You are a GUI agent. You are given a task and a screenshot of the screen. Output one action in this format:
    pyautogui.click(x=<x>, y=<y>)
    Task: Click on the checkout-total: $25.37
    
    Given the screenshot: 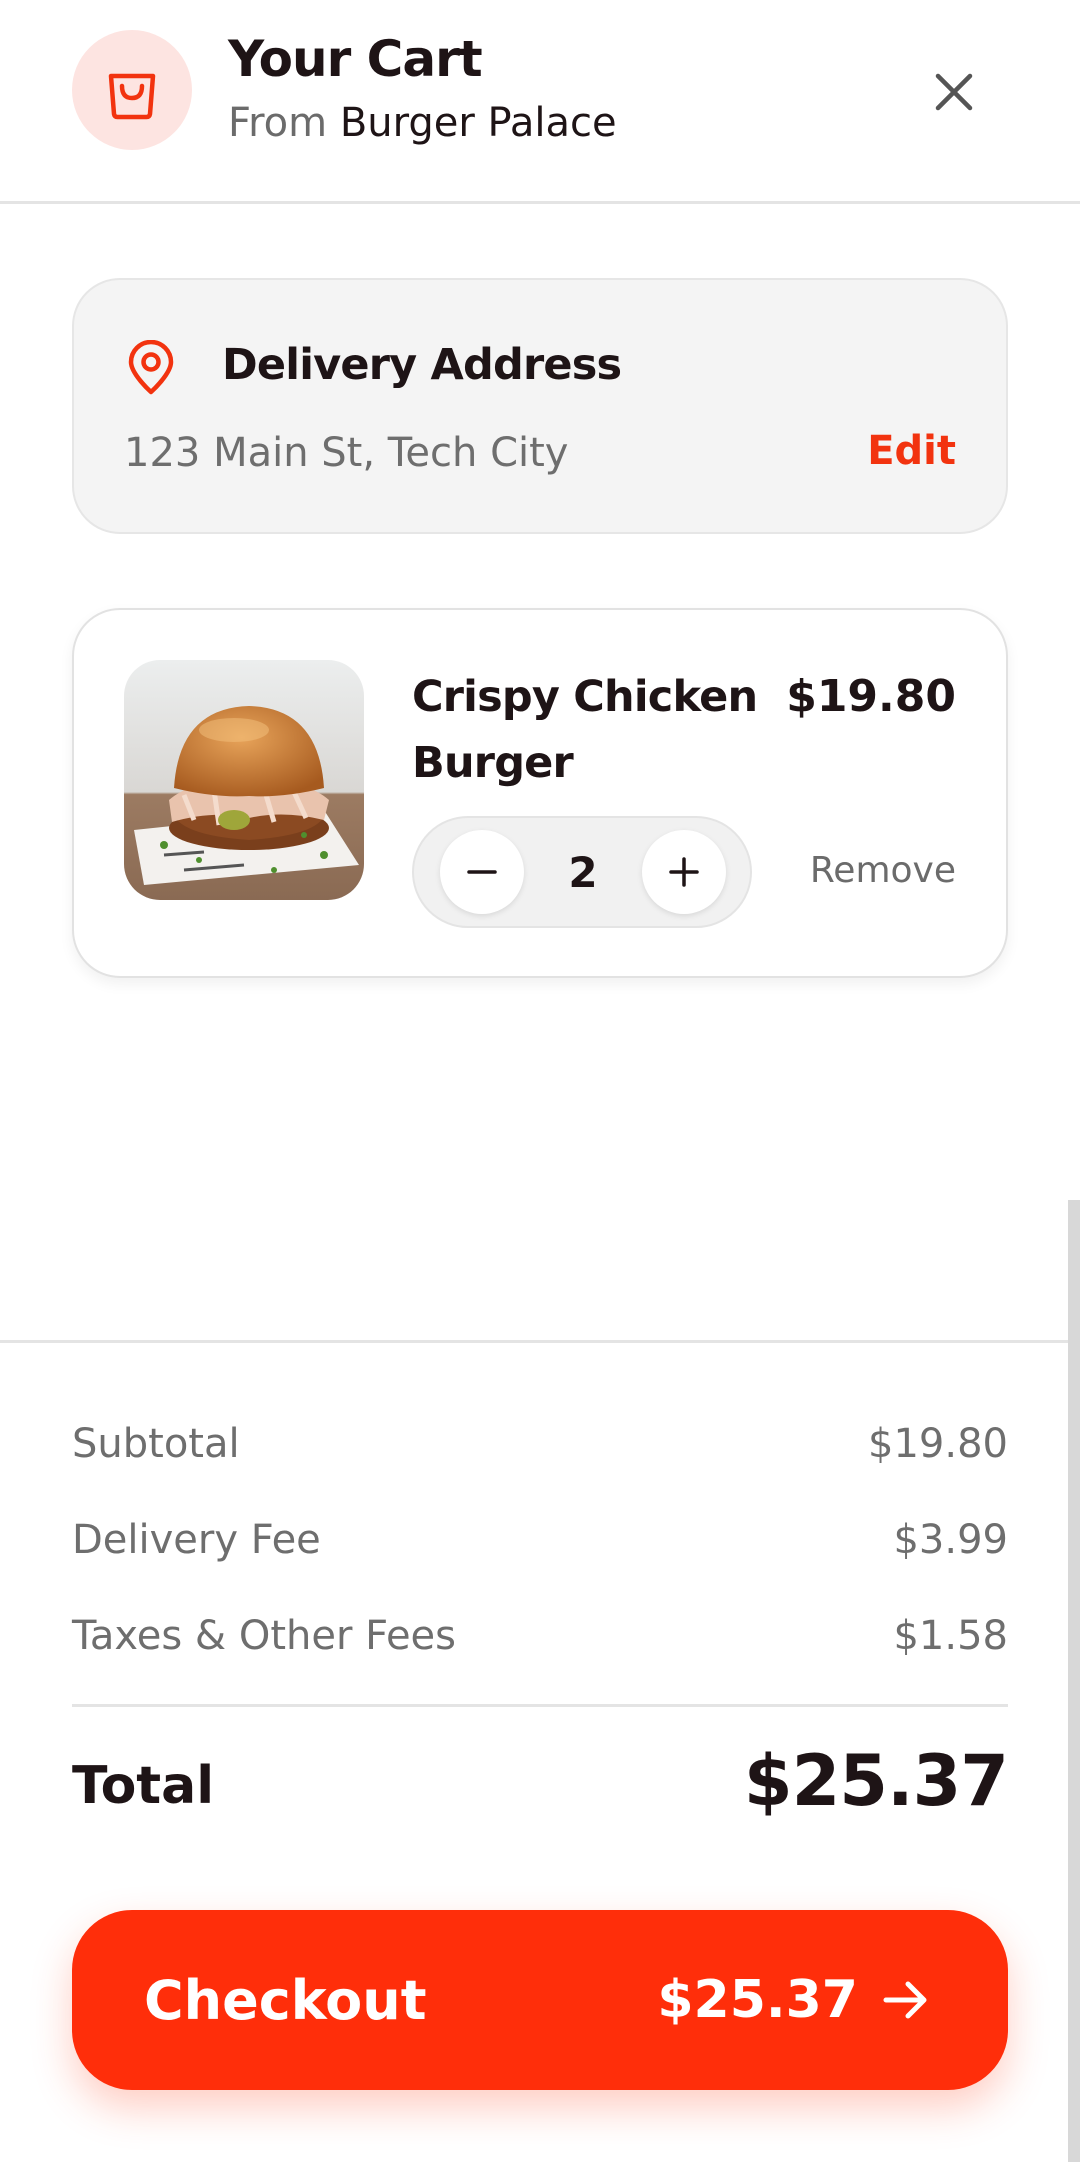 What is the action you would take?
    pyautogui.click(x=757, y=2000)
    